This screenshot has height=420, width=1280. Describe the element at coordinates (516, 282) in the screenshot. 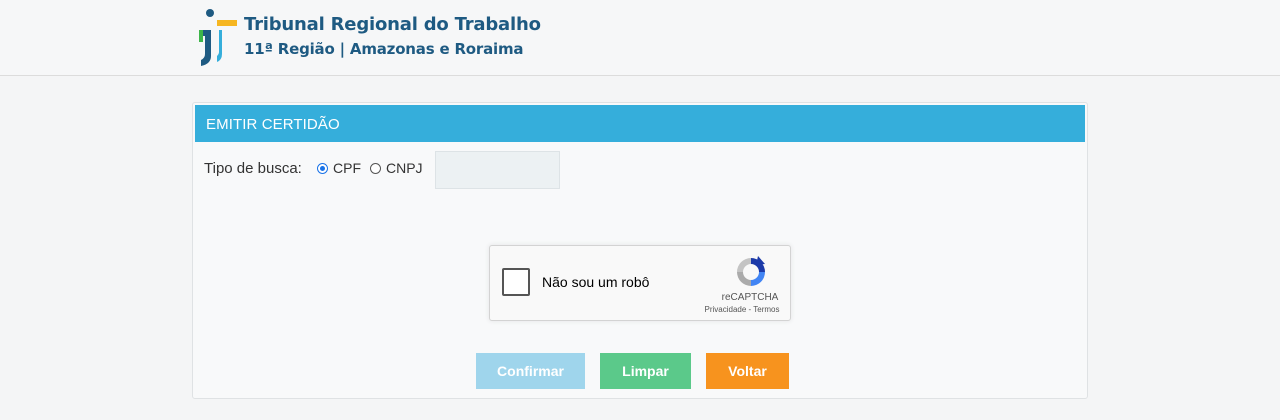

I see `recaptcha-checkbox` at that location.